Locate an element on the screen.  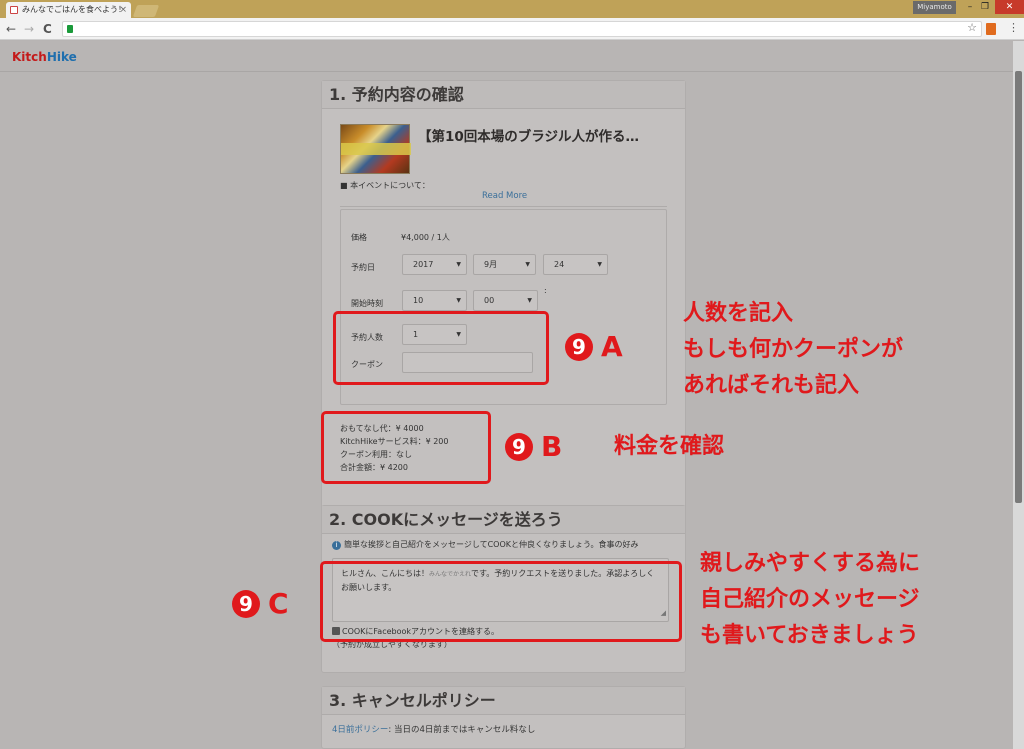
policy-link: 4日前ポリシー is located at coordinates (360, 730).